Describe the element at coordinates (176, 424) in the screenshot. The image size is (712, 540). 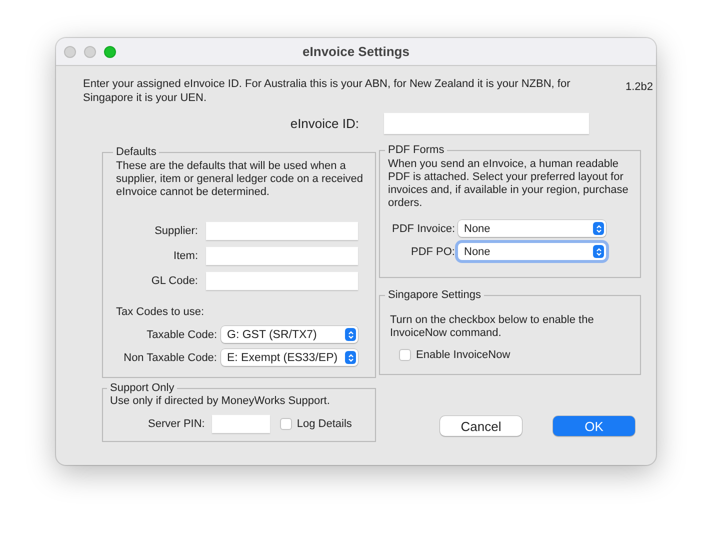
I see `field-label: Server PIN:` at that location.